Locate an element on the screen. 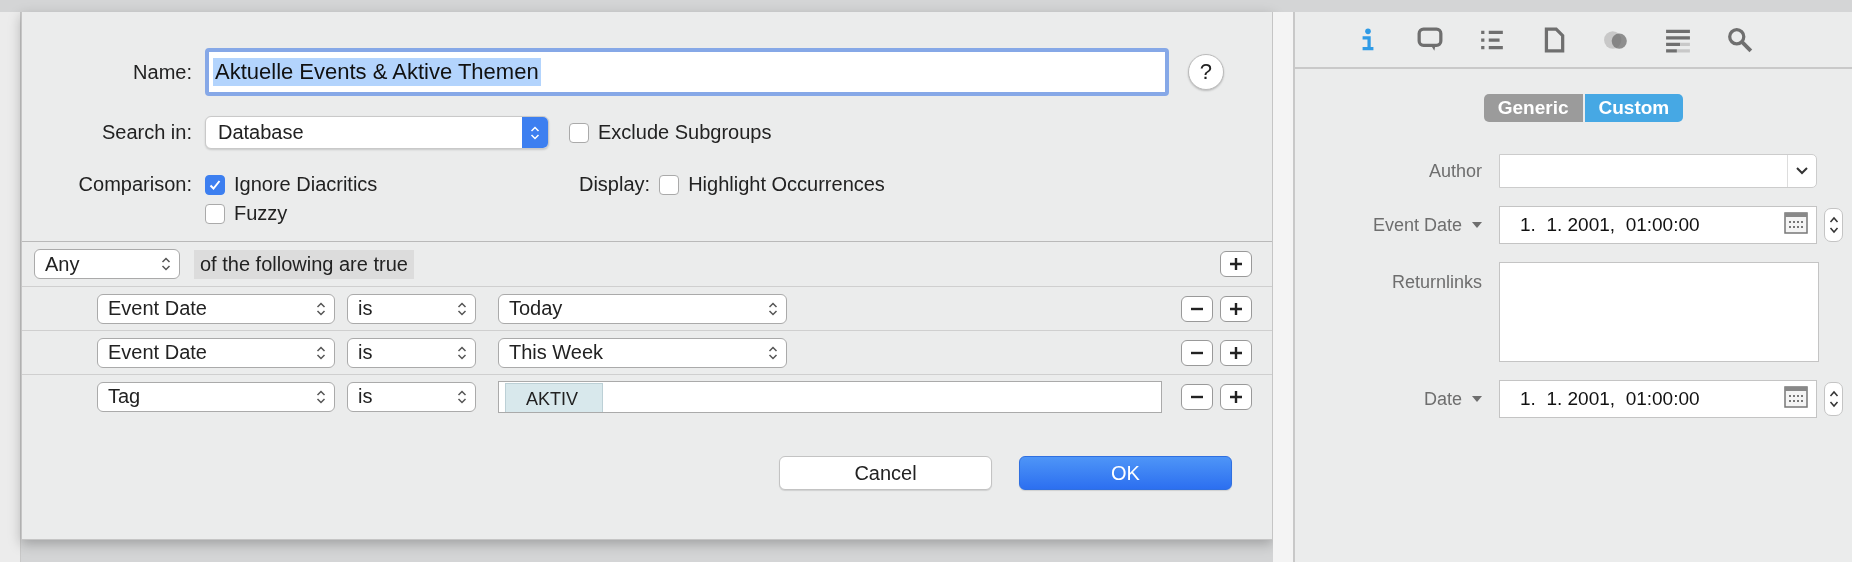 The width and height of the screenshot is (1852, 562). field-popup: Tag is located at coordinates (216, 396).